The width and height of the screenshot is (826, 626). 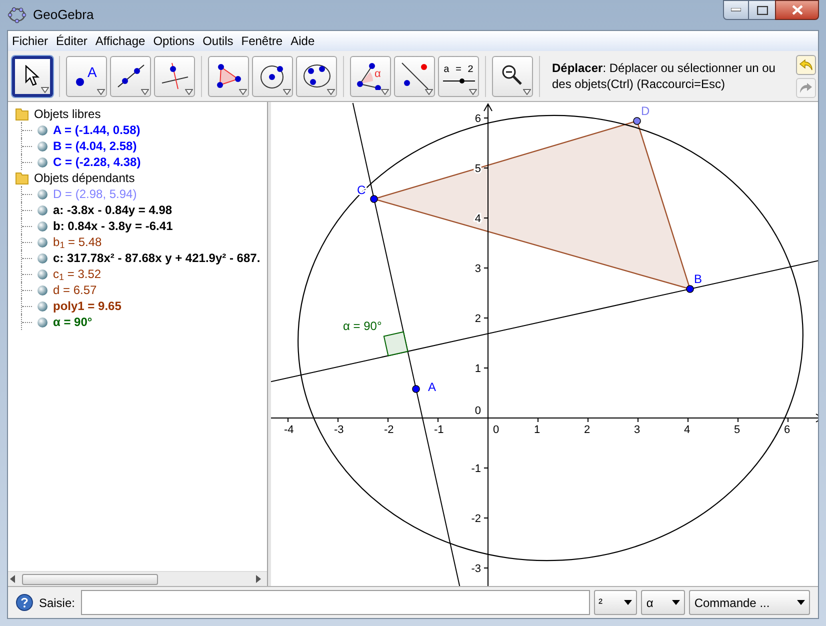 What do you see at coordinates (687, 430) in the screenshot?
I see `x-tick-label: 4` at bounding box center [687, 430].